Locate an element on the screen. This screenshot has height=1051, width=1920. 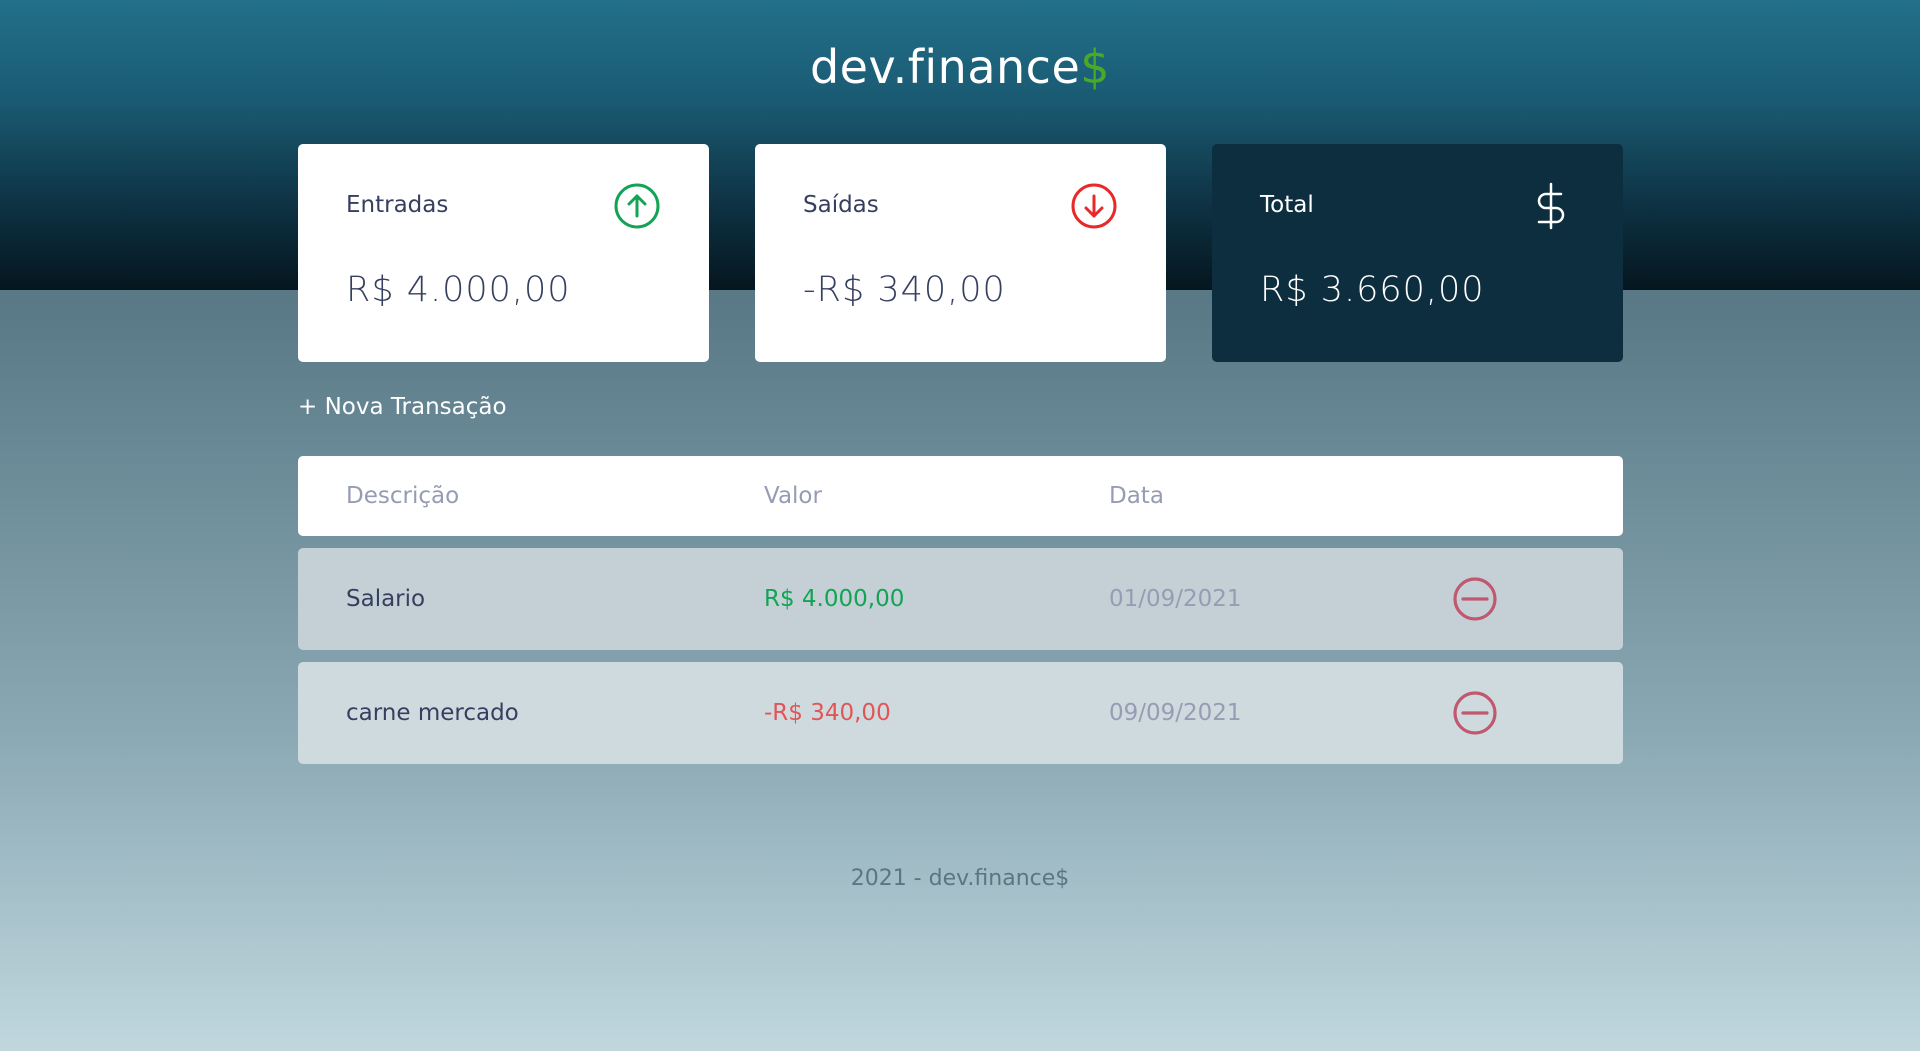
total-card-value: R$ 3.660,00 is located at coordinates (1372, 290).